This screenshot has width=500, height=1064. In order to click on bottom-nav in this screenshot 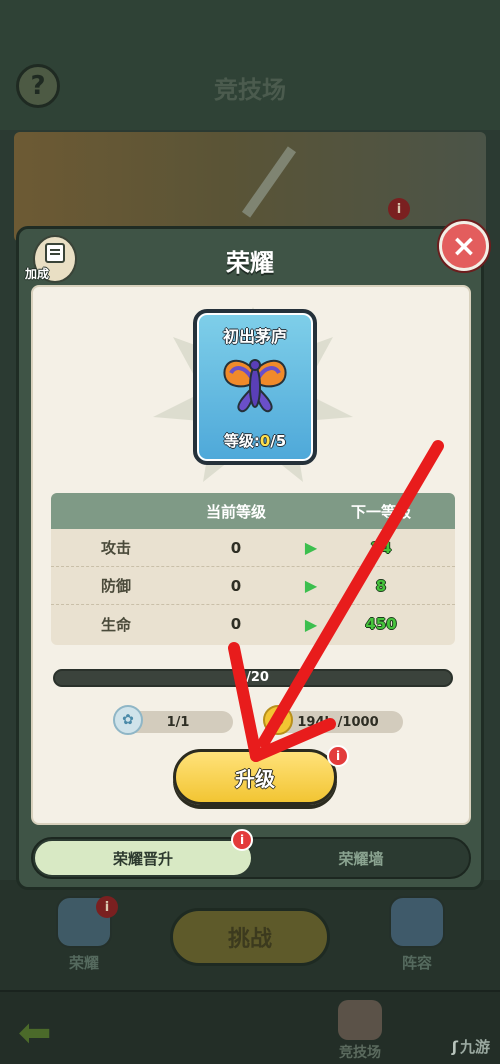, I will do `click(250, 1027)`.